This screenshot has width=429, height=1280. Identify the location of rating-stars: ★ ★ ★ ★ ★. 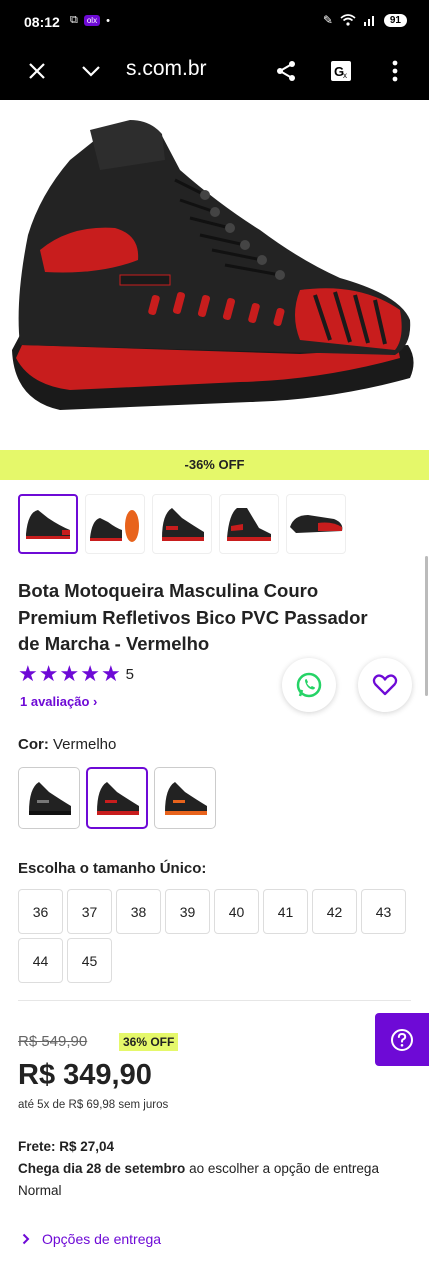
(69, 674).